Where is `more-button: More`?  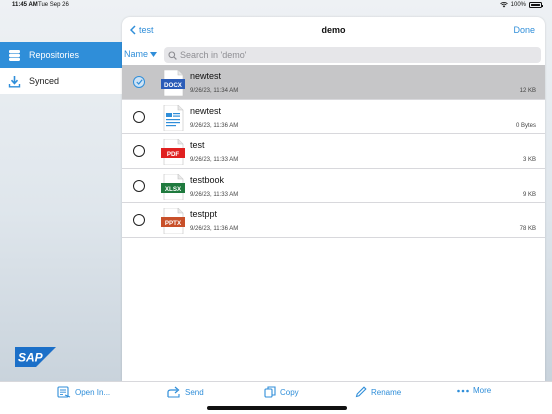 more-button: More is located at coordinates (474, 390).